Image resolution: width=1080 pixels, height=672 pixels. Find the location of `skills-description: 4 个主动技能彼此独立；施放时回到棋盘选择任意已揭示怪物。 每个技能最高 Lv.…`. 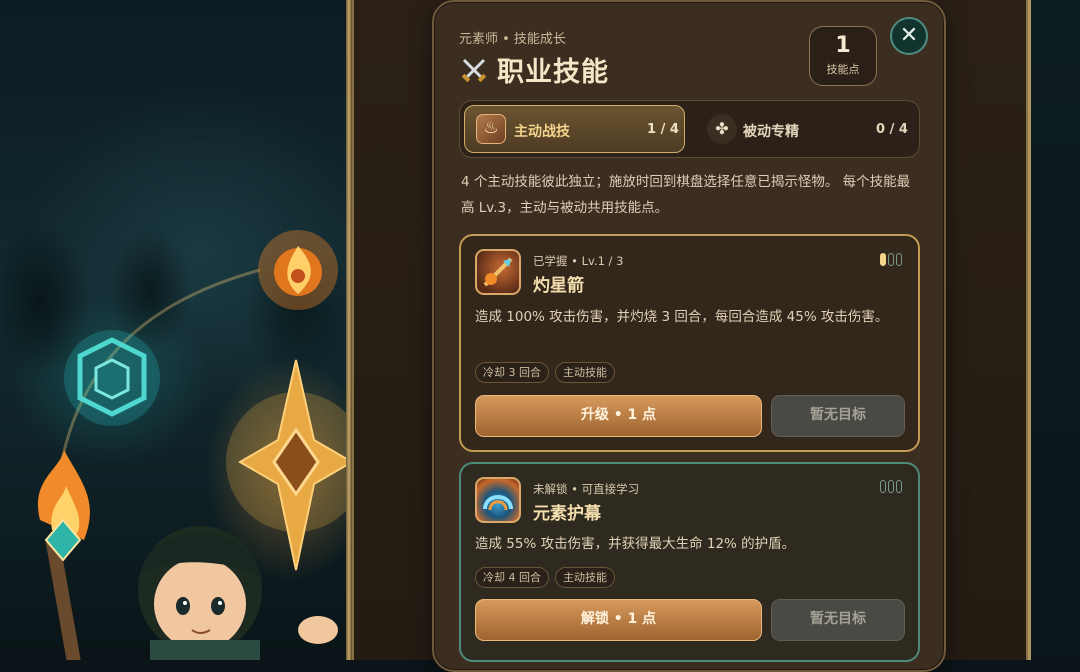

skills-description: 4 个主动技能彼此独立；施放时回到棋盘选择任意已揭示怪物。 每个技能最高 Lv.… is located at coordinates (686, 195).